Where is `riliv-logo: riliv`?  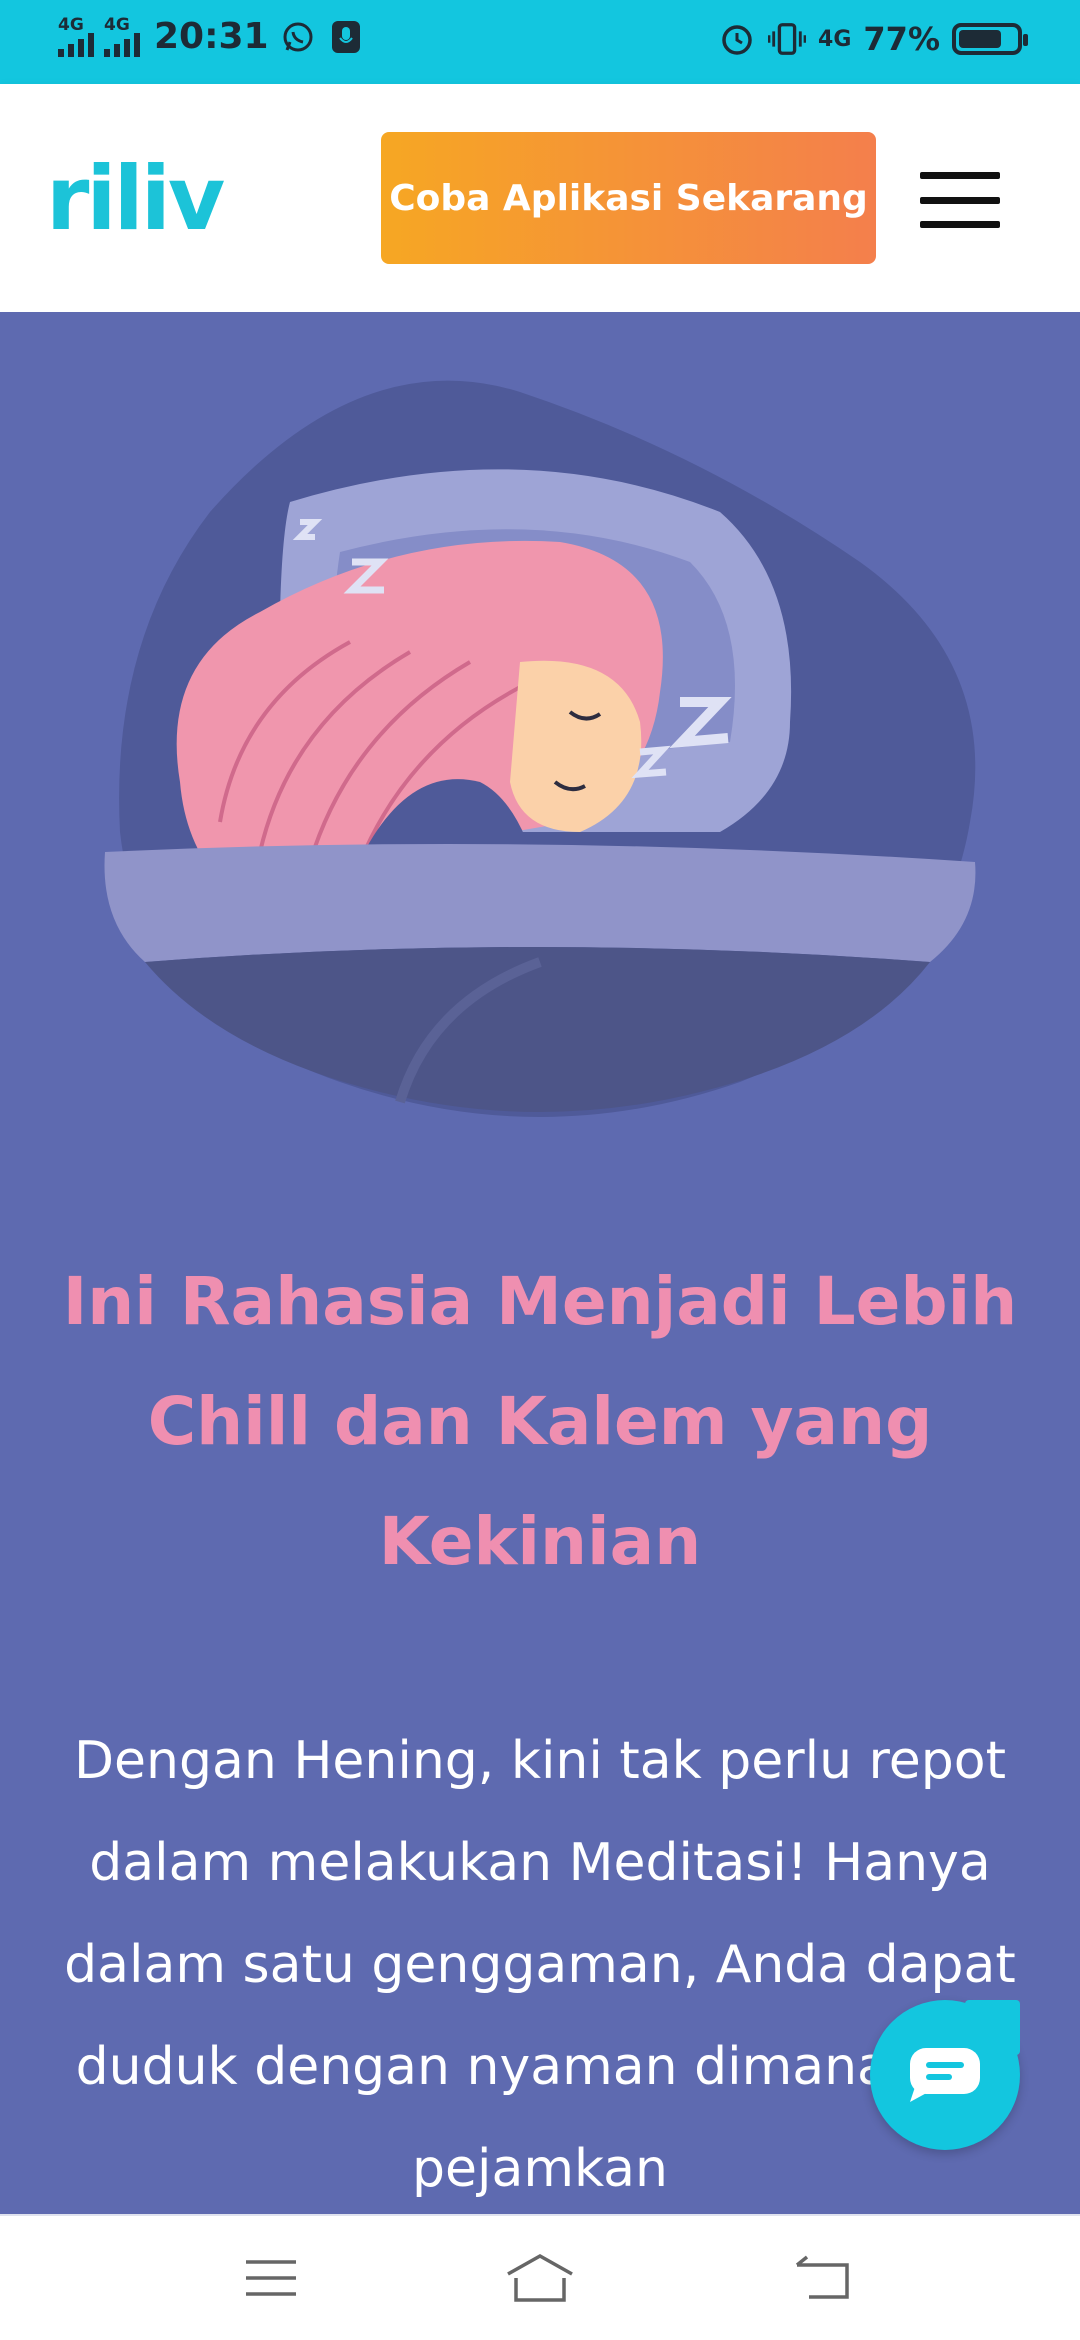
riliv-logo: riliv is located at coordinates (135, 199).